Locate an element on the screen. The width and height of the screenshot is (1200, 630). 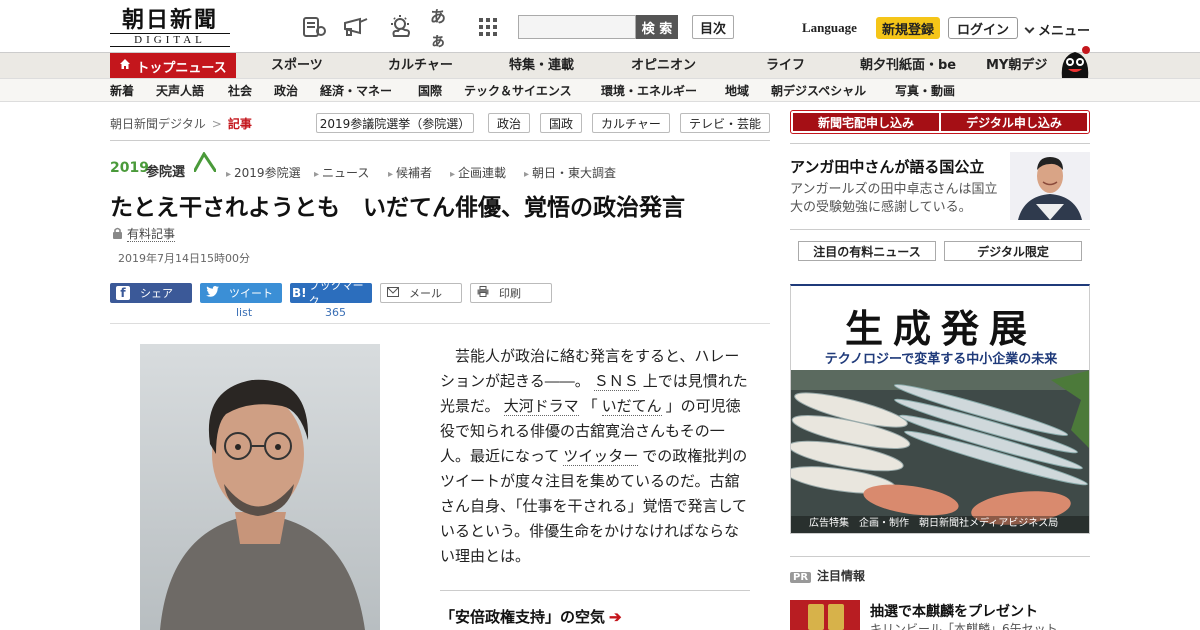
apps-grid-icon is located at coordinates (488, 27).